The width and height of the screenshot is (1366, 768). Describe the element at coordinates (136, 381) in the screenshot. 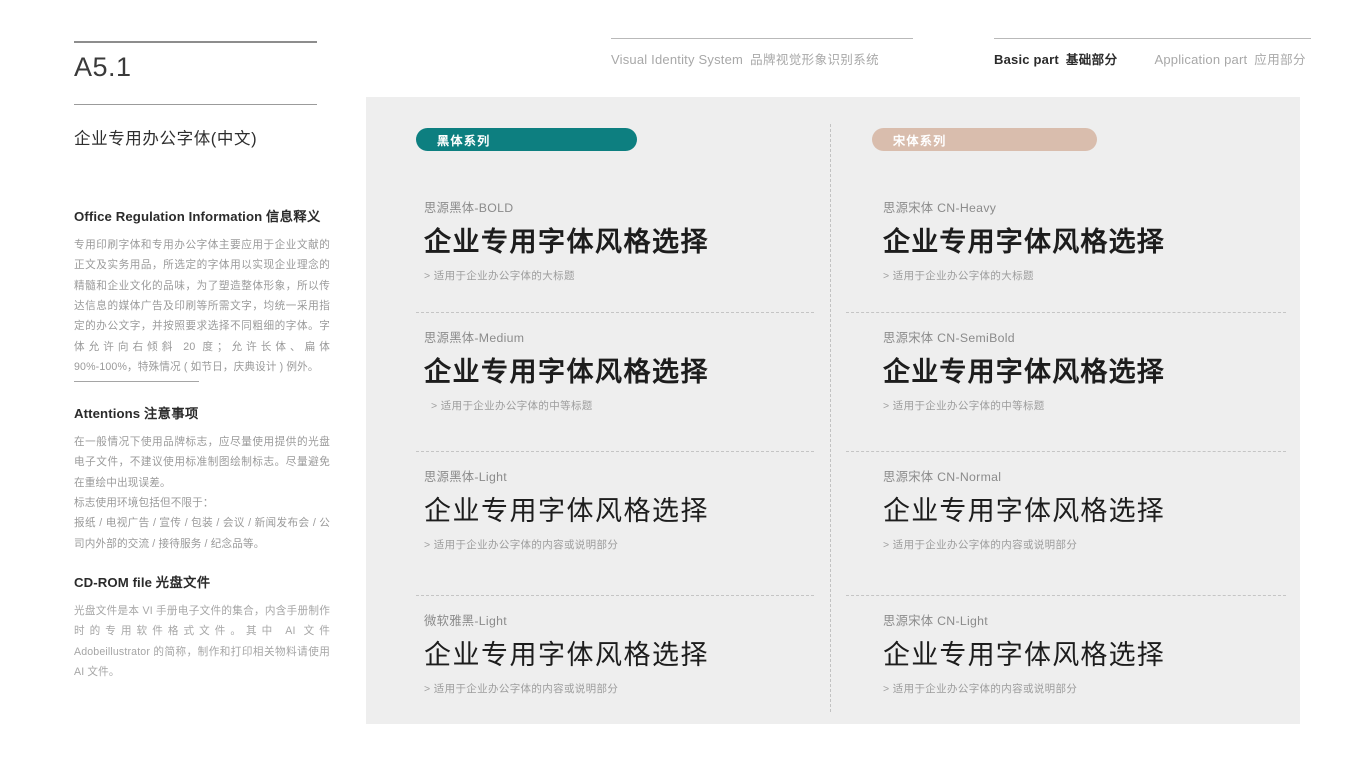

I see `sidebar-divider` at that location.